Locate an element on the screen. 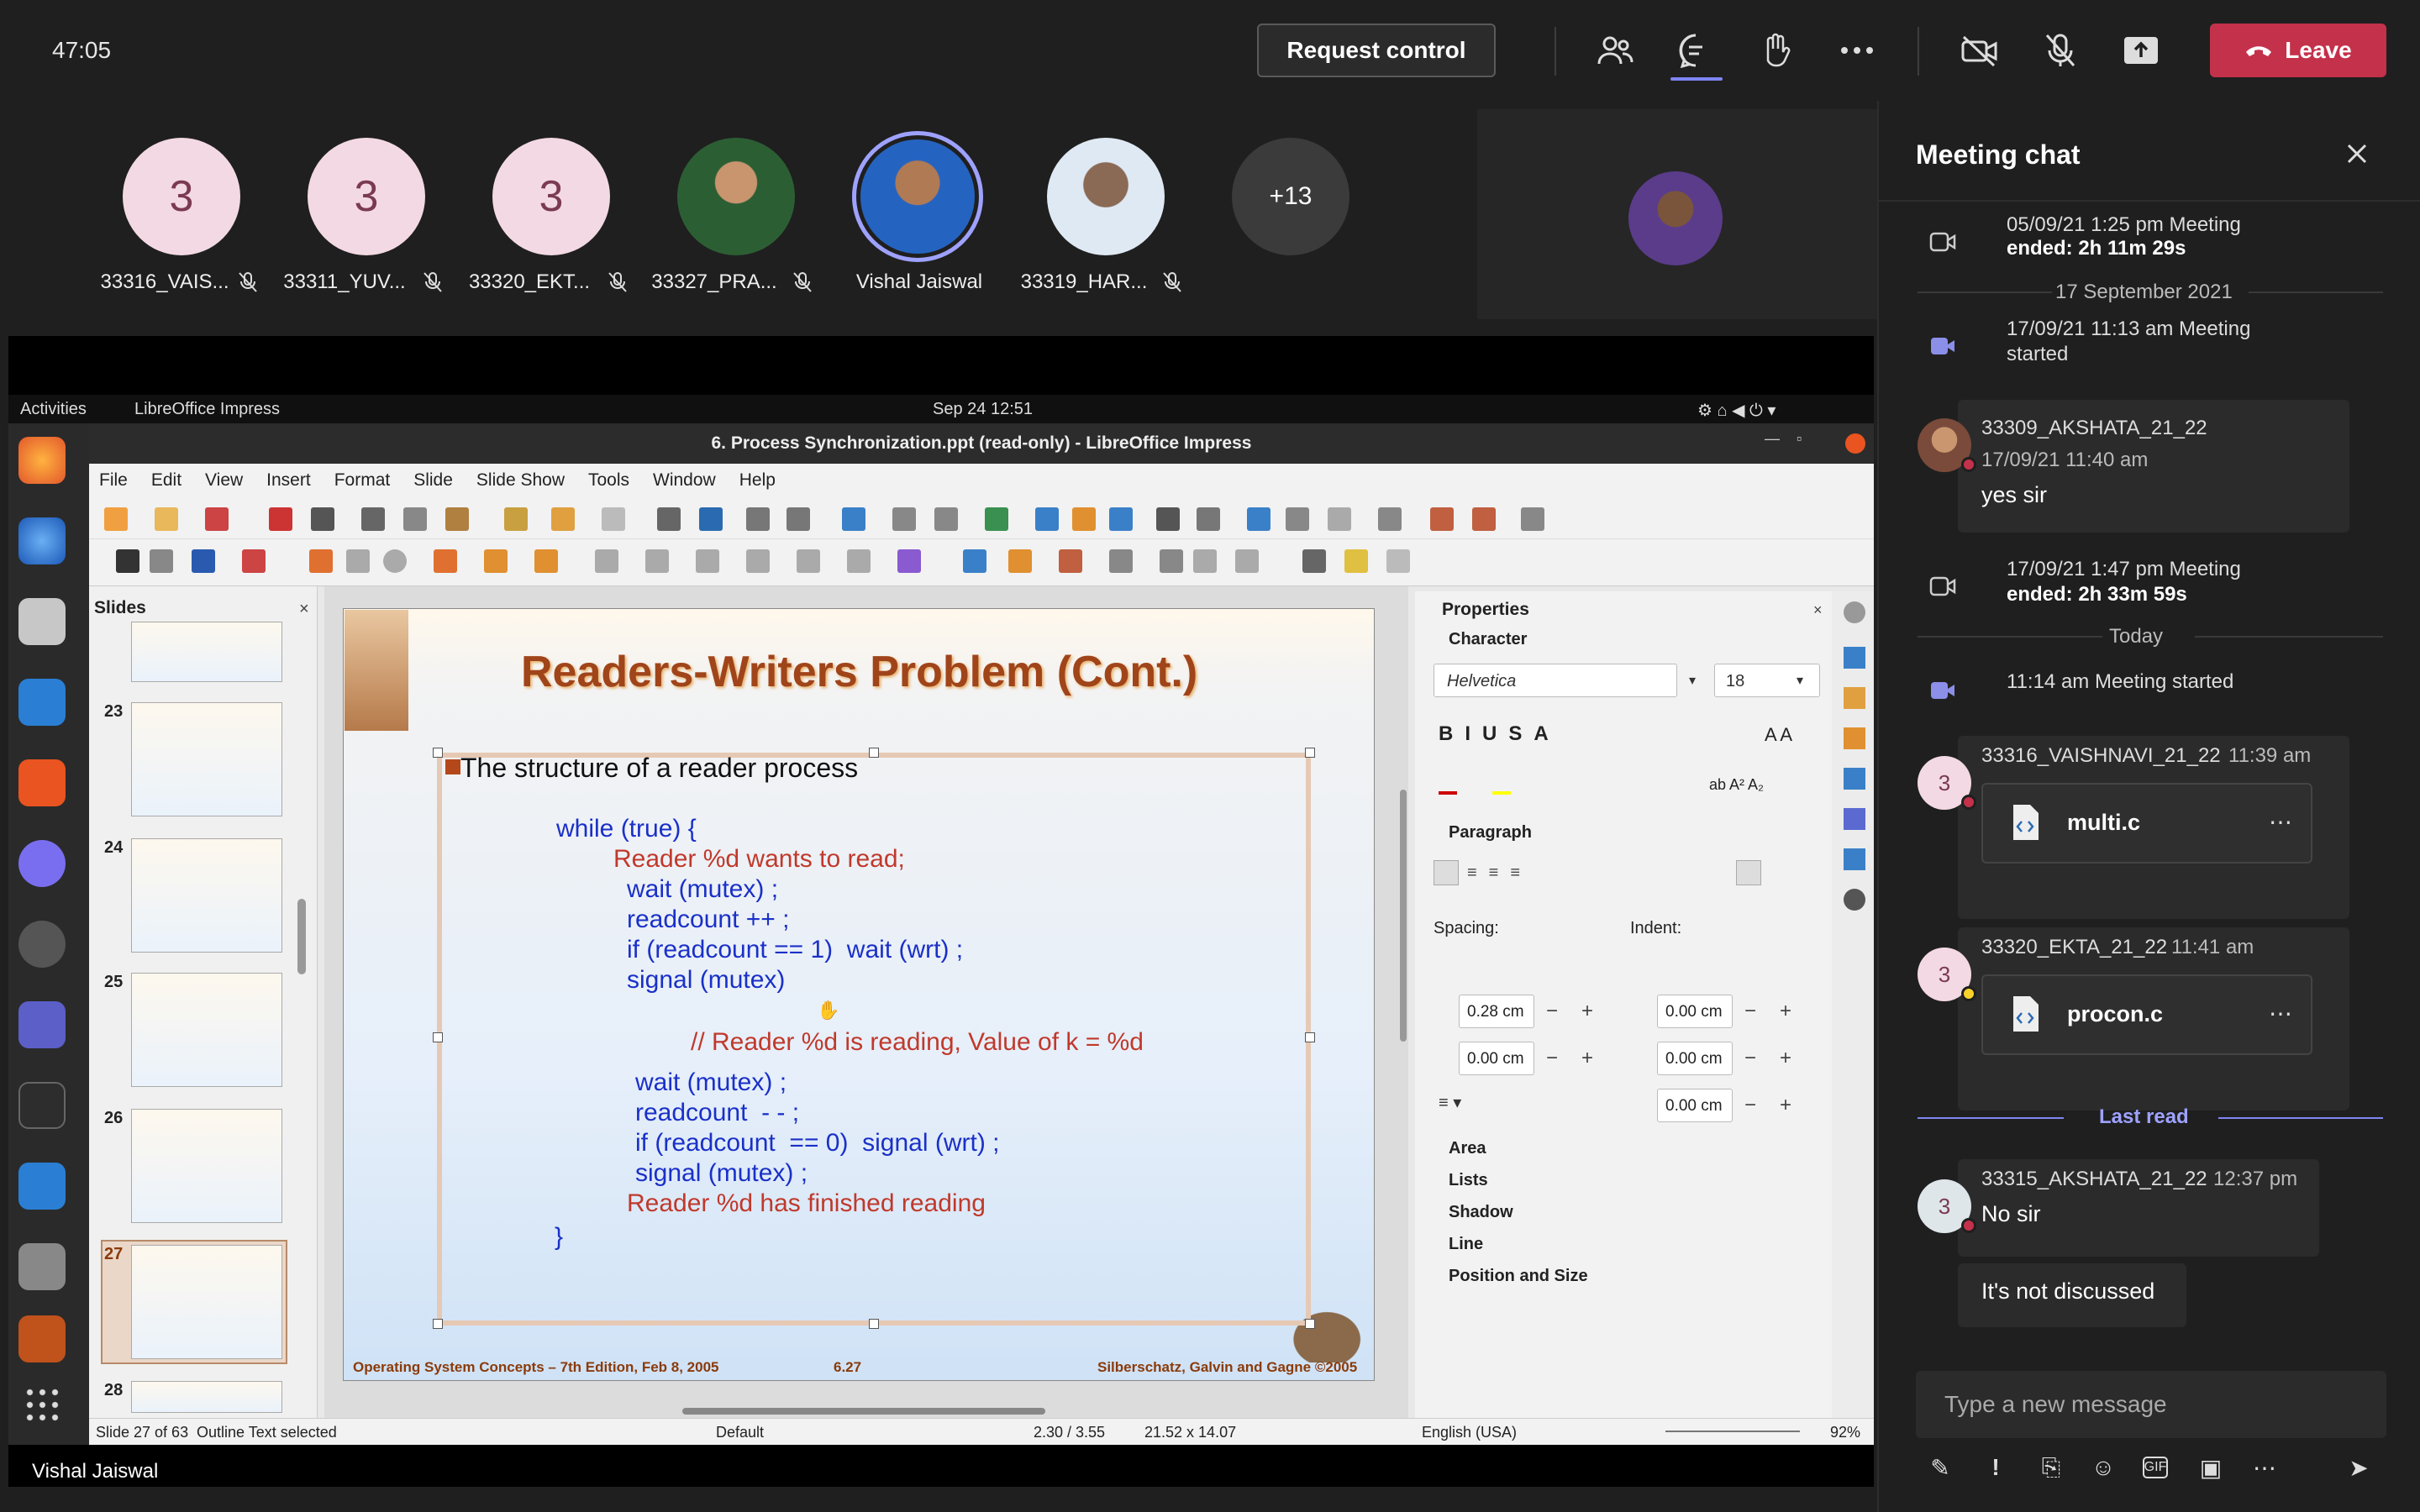 The image size is (2420, 1512). menu-tools: Tools is located at coordinates (608, 480).